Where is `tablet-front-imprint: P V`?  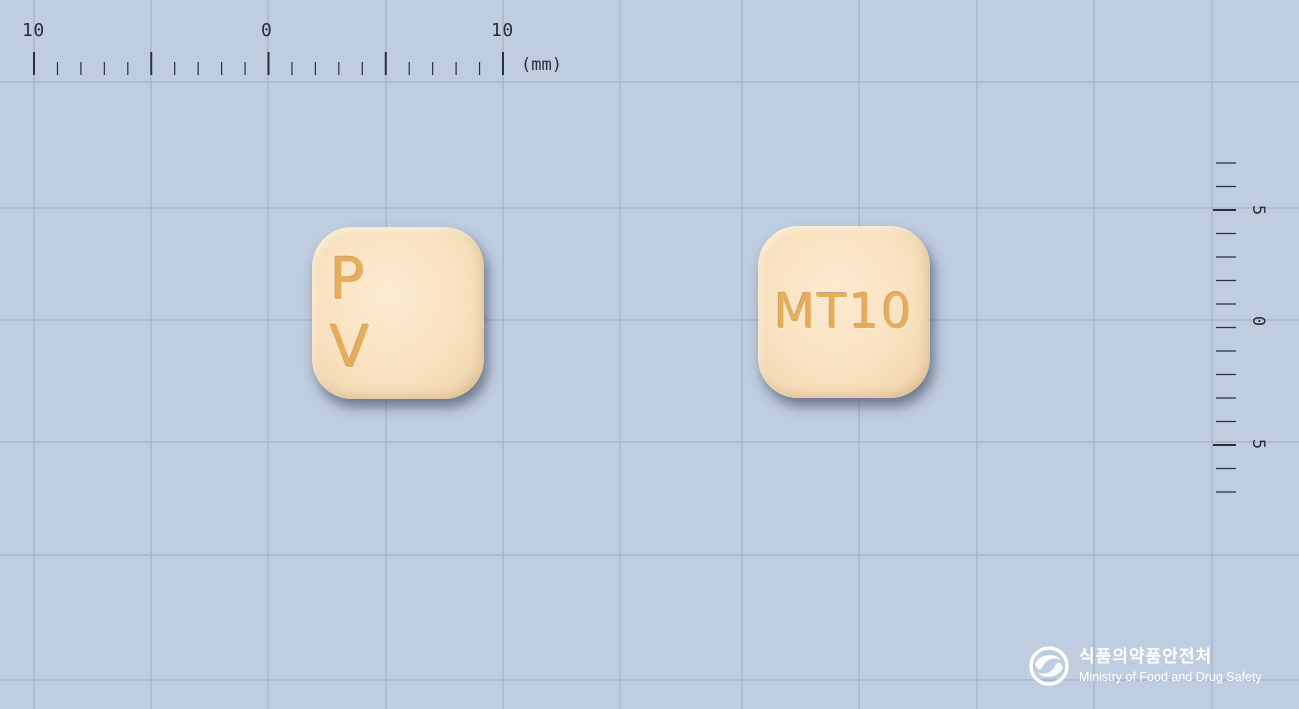 tablet-front-imprint: P V is located at coordinates (361, 313).